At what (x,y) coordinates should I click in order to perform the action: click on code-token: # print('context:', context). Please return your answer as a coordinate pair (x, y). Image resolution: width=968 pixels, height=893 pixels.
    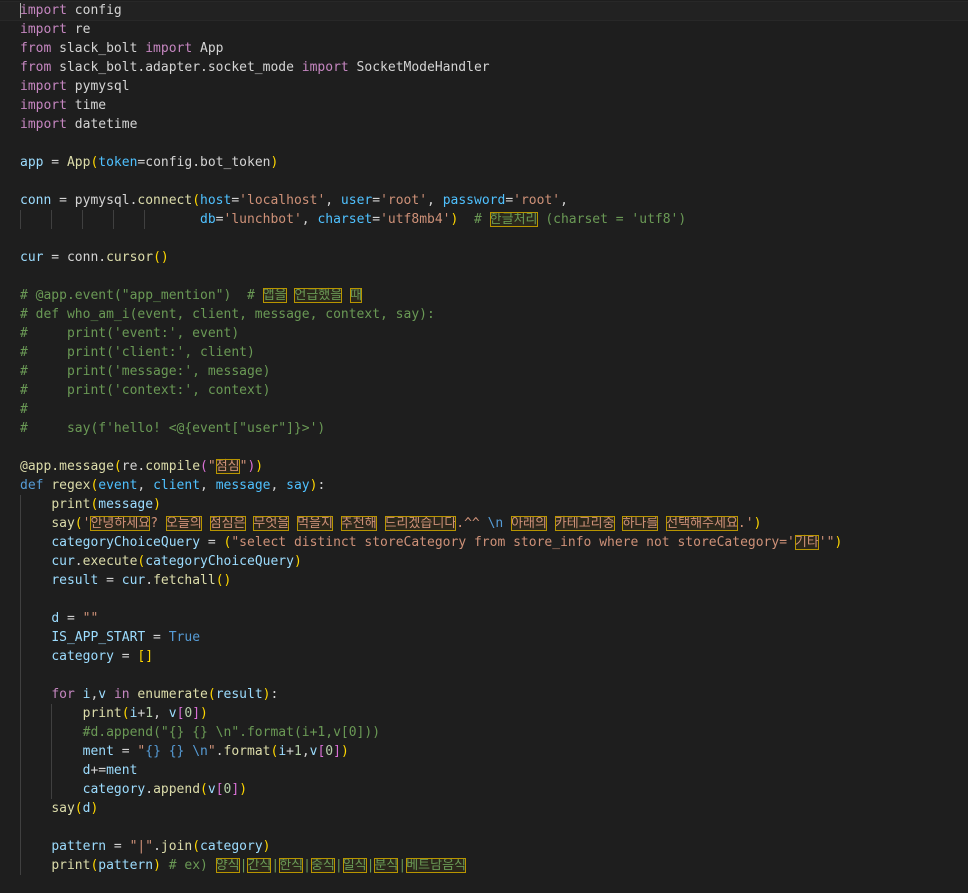
    Looking at the image, I should click on (145, 390).